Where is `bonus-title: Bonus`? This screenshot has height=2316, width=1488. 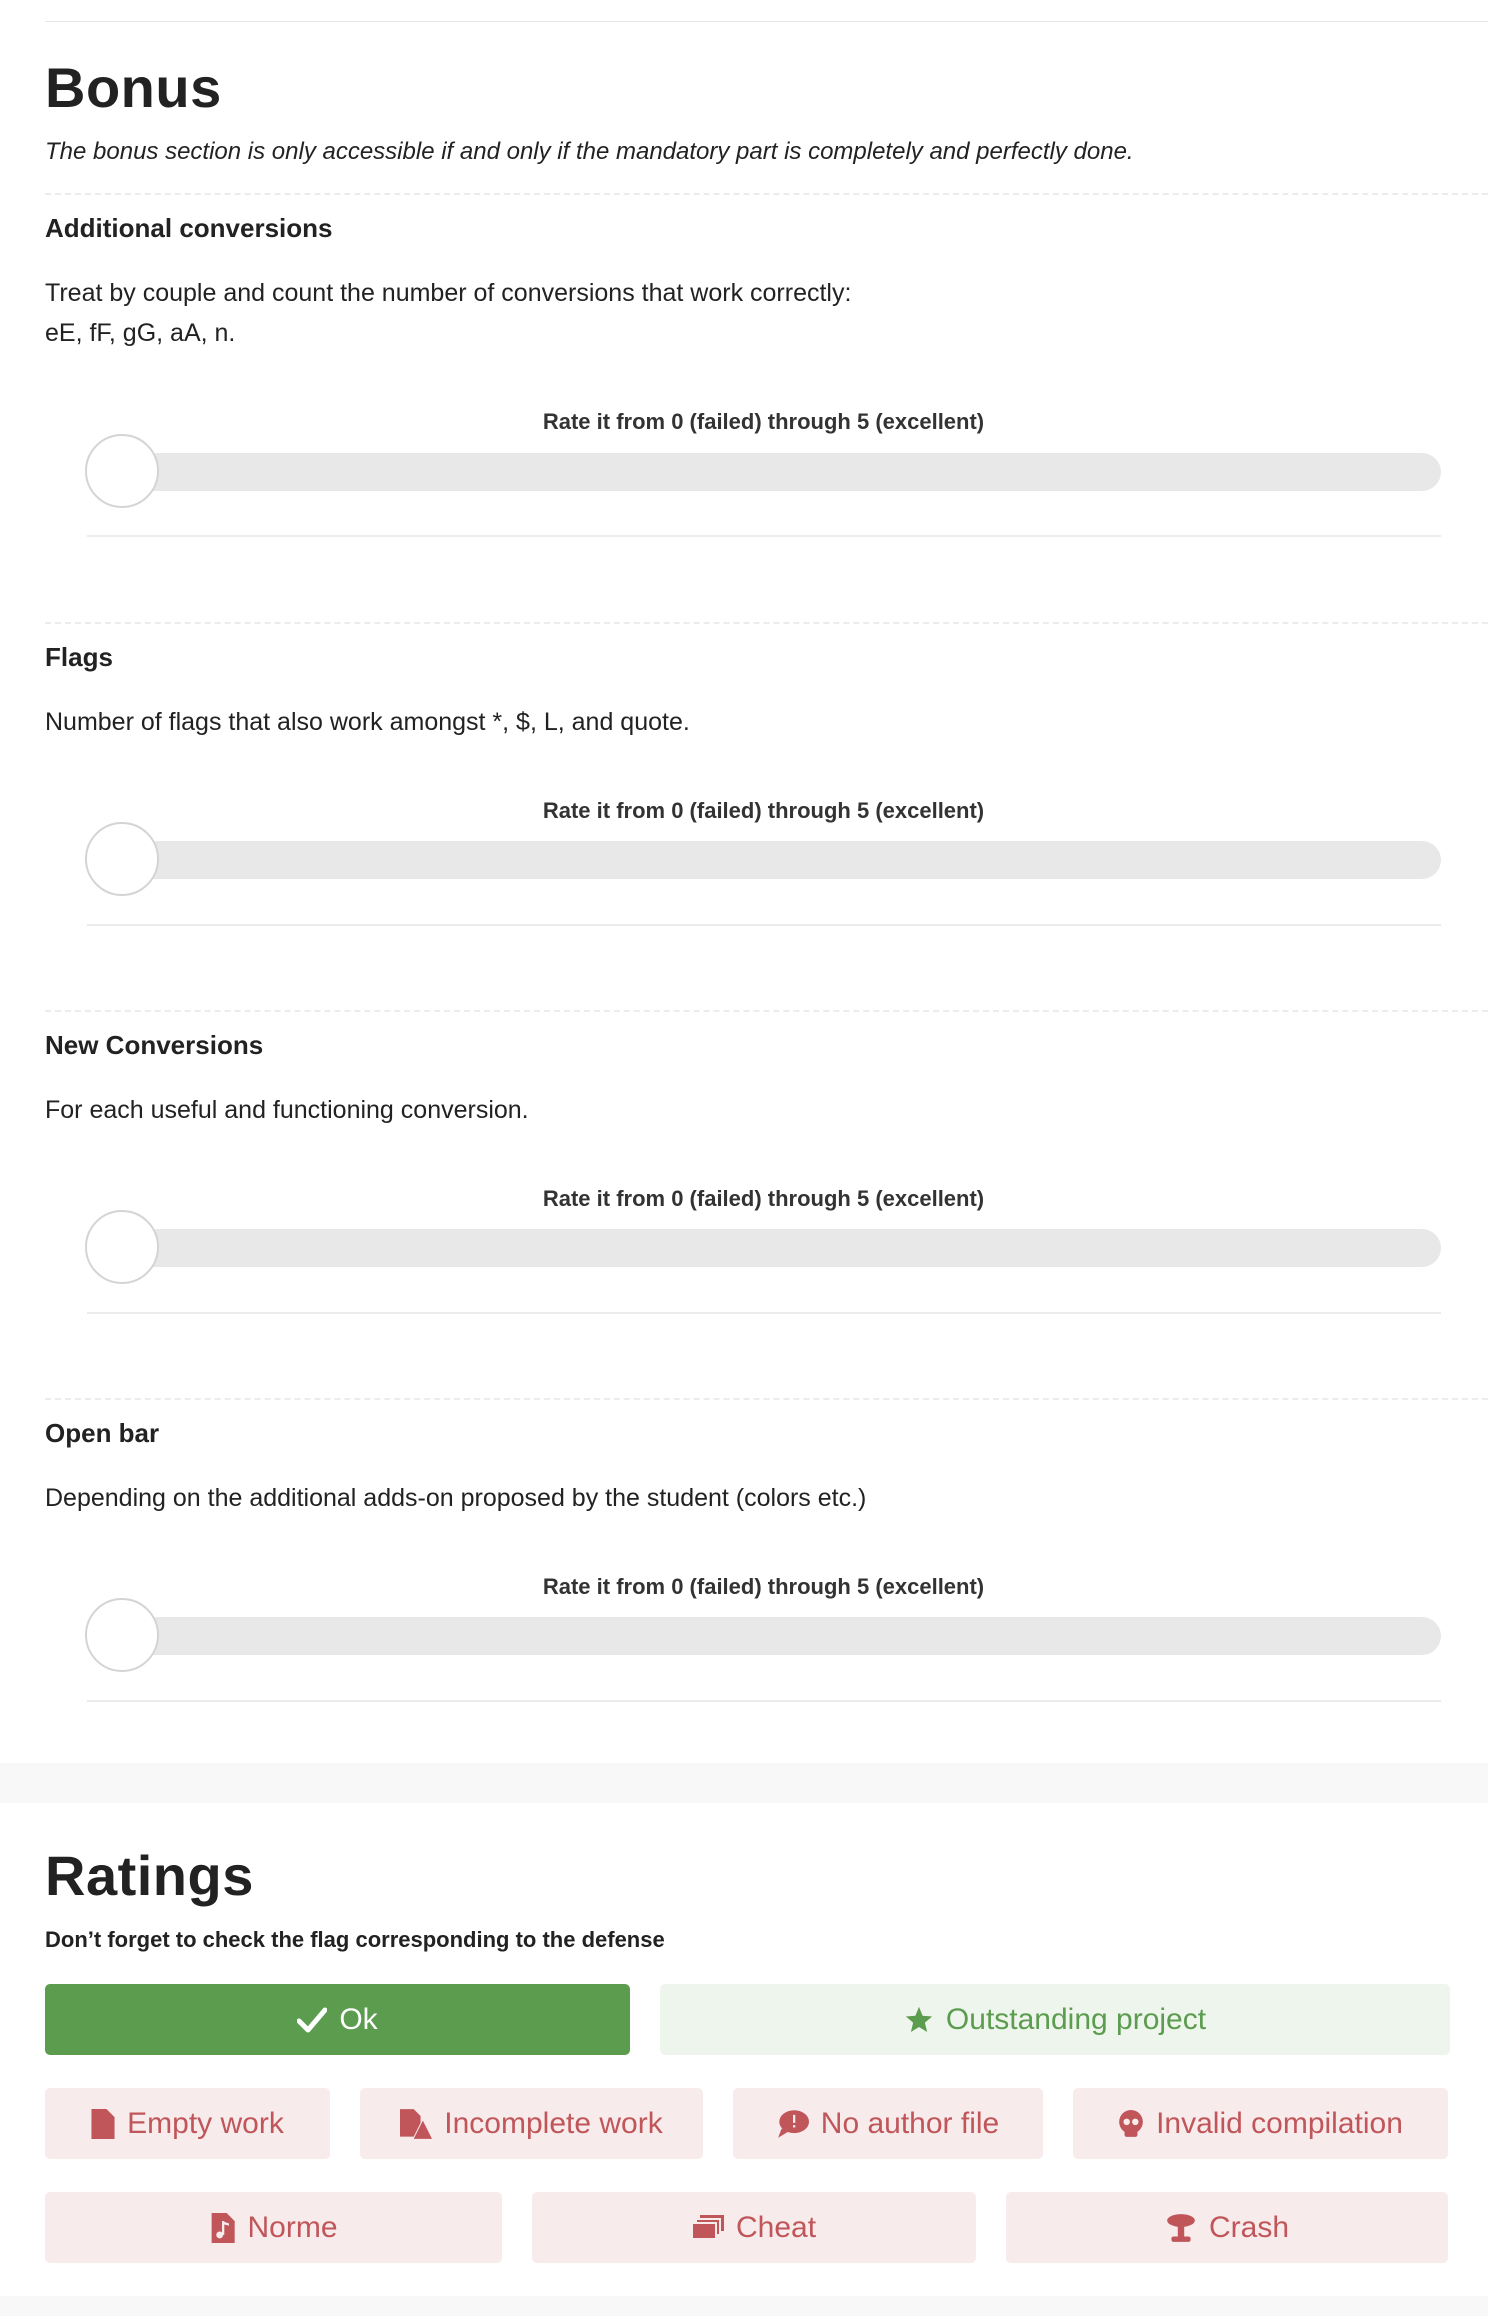 bonus-title: Bonus is located at coordinates (133, 87).